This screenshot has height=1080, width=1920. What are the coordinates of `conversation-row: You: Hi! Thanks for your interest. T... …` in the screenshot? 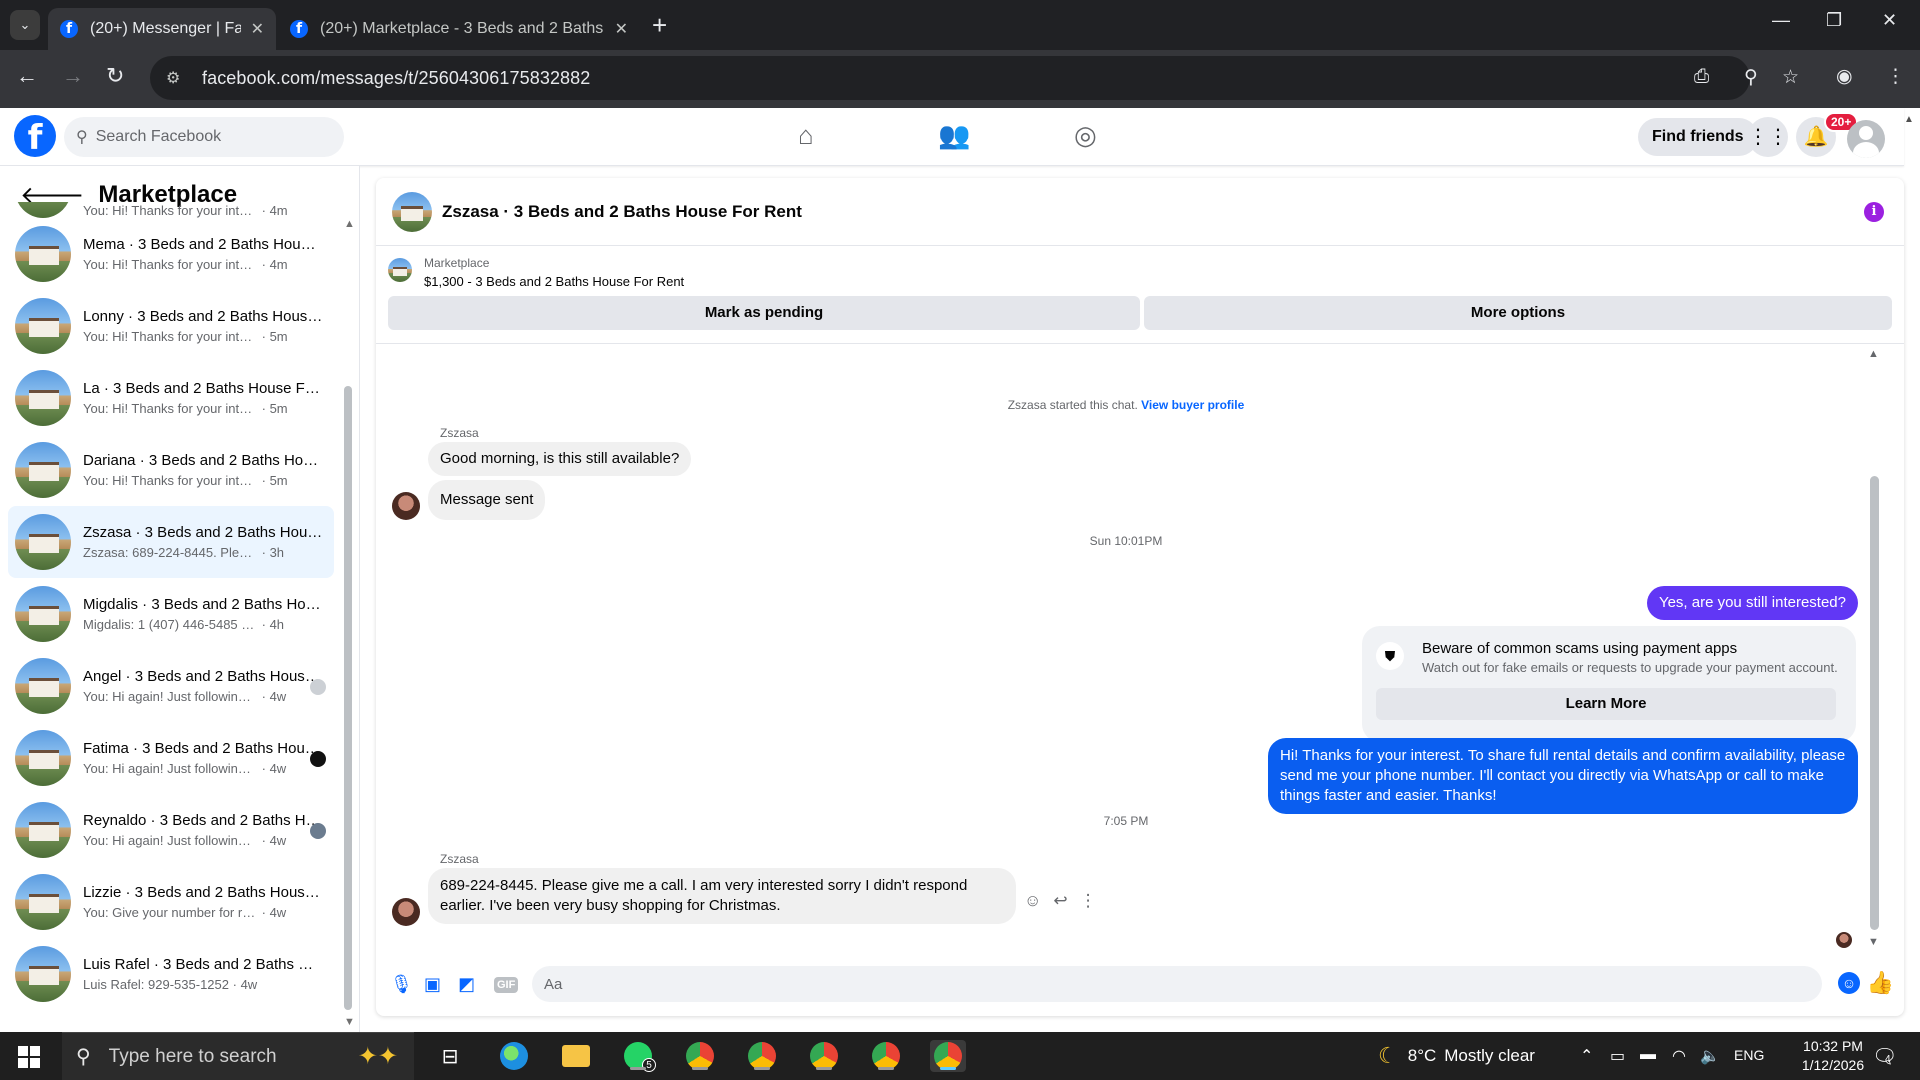 It's located at (171, 210).